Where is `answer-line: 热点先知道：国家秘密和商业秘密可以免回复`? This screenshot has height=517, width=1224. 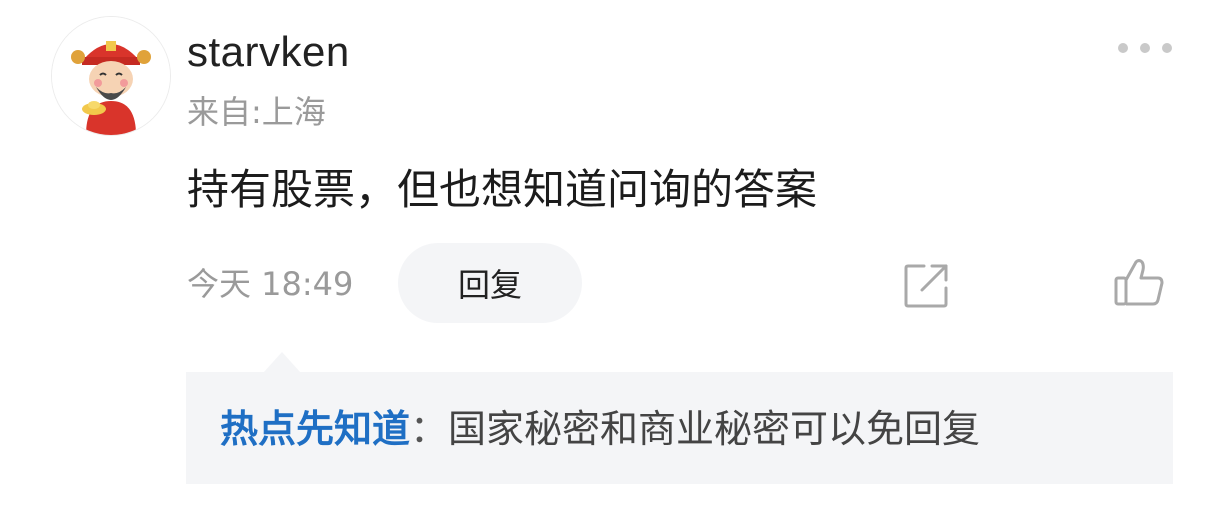
answer-line: 热点先知道：国家秘密和商业秘密可以免回复 is located at coordinates (600, 429).